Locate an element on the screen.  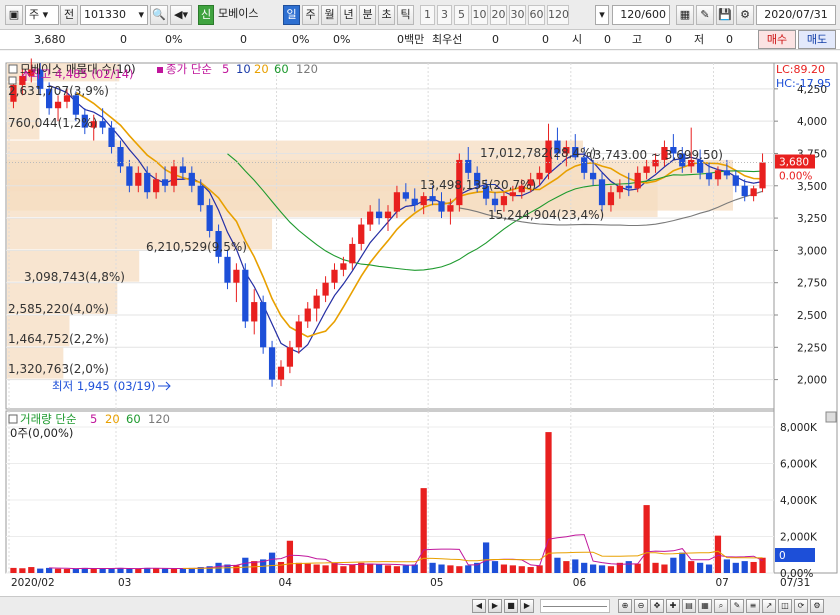
grid-icon: ▦ is located at coordinates (705, 606).